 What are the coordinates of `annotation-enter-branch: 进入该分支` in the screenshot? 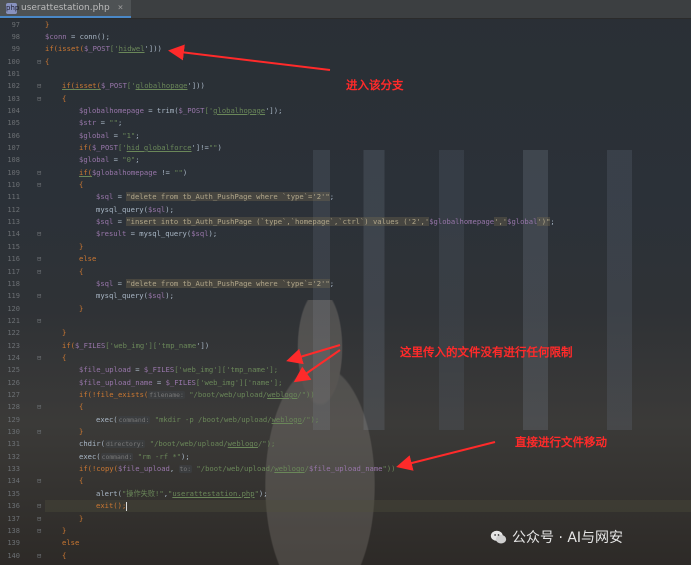 It's located at (375, 85).